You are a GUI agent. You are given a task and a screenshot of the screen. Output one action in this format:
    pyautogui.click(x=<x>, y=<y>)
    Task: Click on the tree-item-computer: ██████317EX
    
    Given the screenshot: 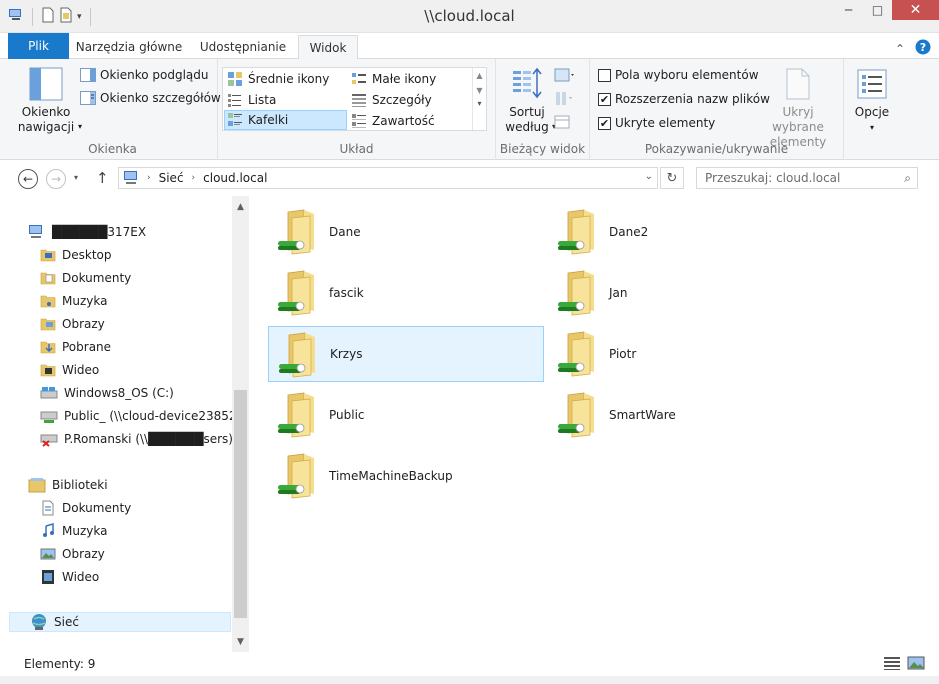 What is the action you would take?
    pyautogui.click(x=87, y=232)
    